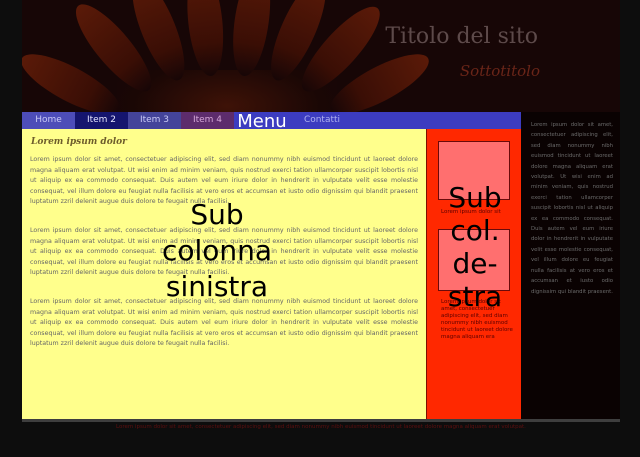 This screenshot has height=457, width=640. I want to click on nav-item-3: Item 3, so click(154, 120).